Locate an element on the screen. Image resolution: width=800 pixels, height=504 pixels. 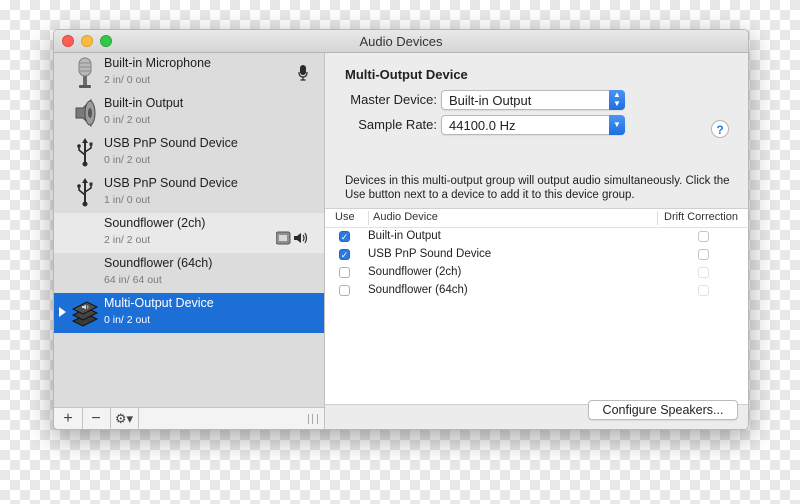
device-item-multi-output: Multi-Output Device 0 in/ 2 out is located at coordinates (189, 313).